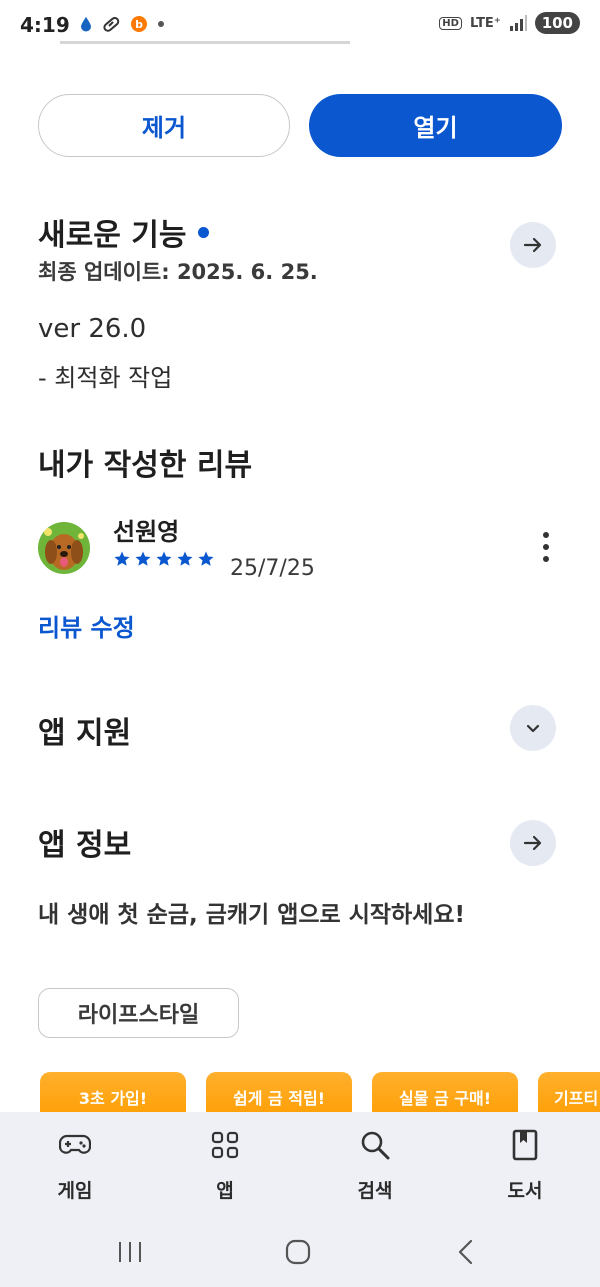 Image resolution: width=600 pixels, height=1287 pixels. What do you see at coordinates (84, 730) in the screenshot?
I see `app-support-title: 앱 지원` at bounding box center [84, 730].